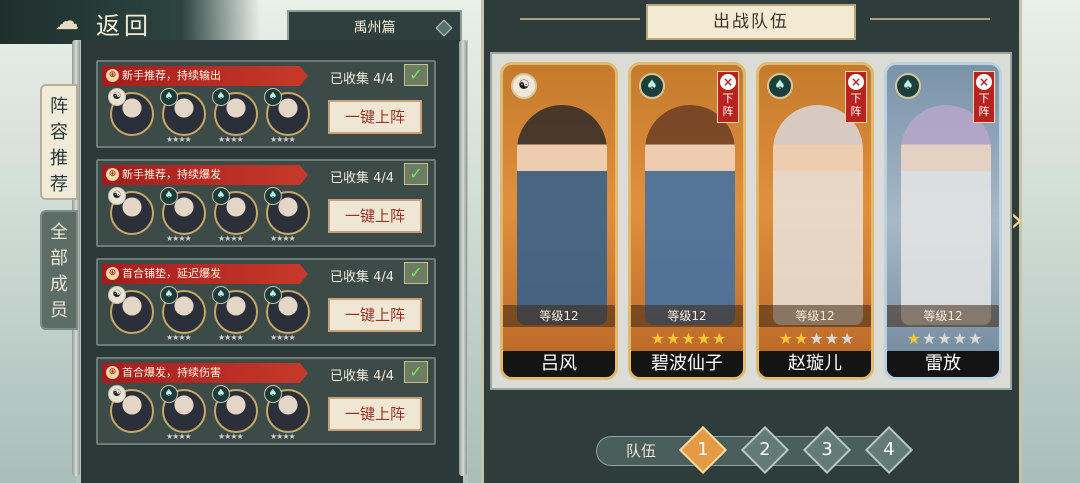  I want to click on hero-name: 雷放, so click(943, 364).